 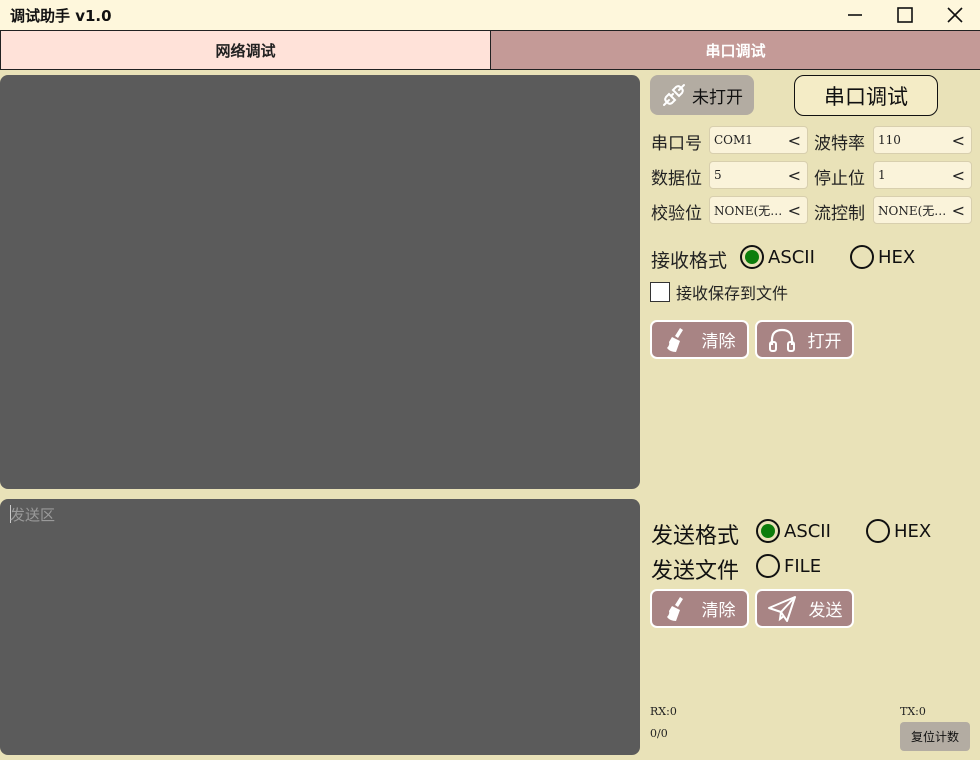 What do you see at coordinates (732, 293) in the screenshot?
I see `save-to-file-label: 接收保存到文件` at bounding box center [732, 293].